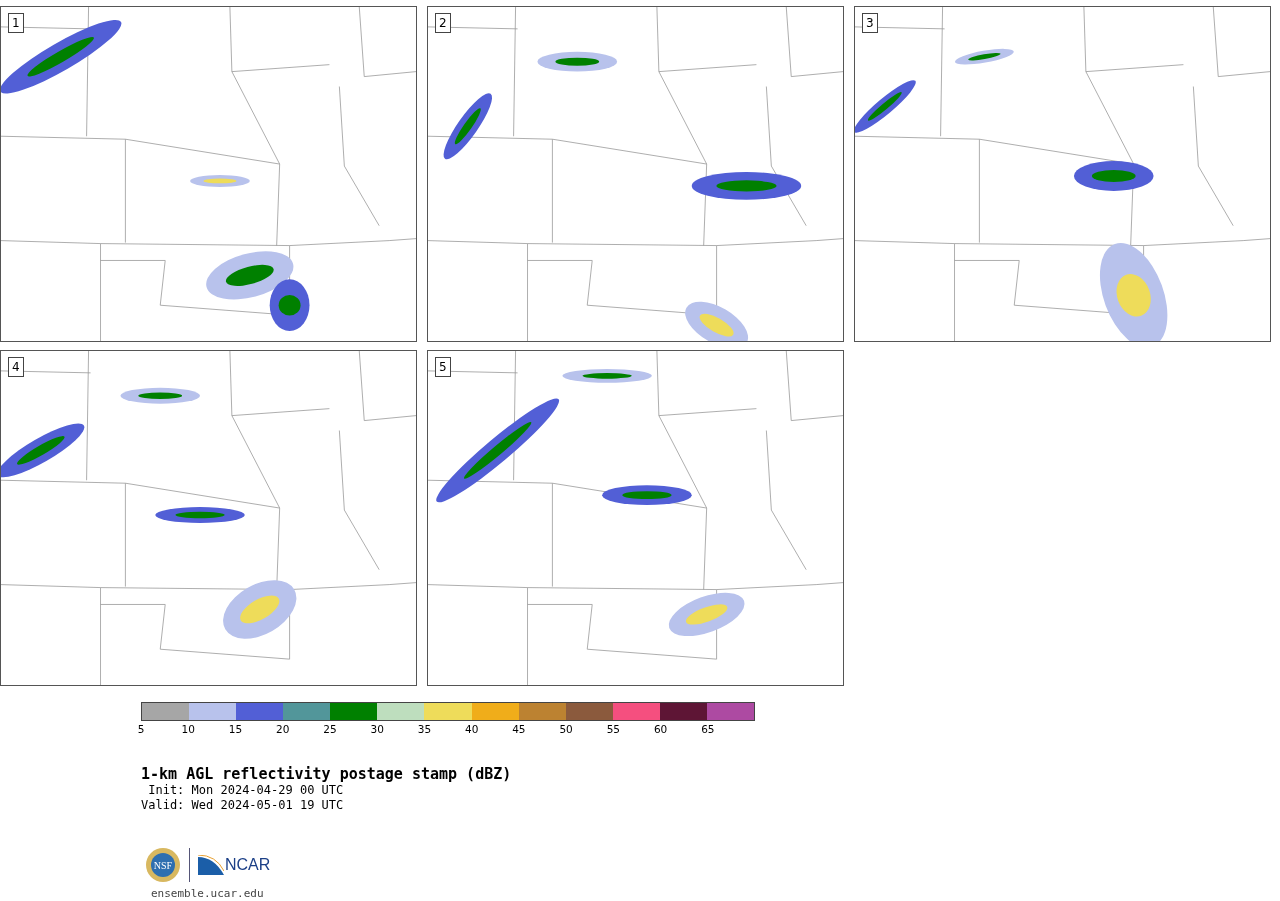  Describe the element at coordinates (283, 729) in the screenshot. I see `tick-label: 20` at that location.